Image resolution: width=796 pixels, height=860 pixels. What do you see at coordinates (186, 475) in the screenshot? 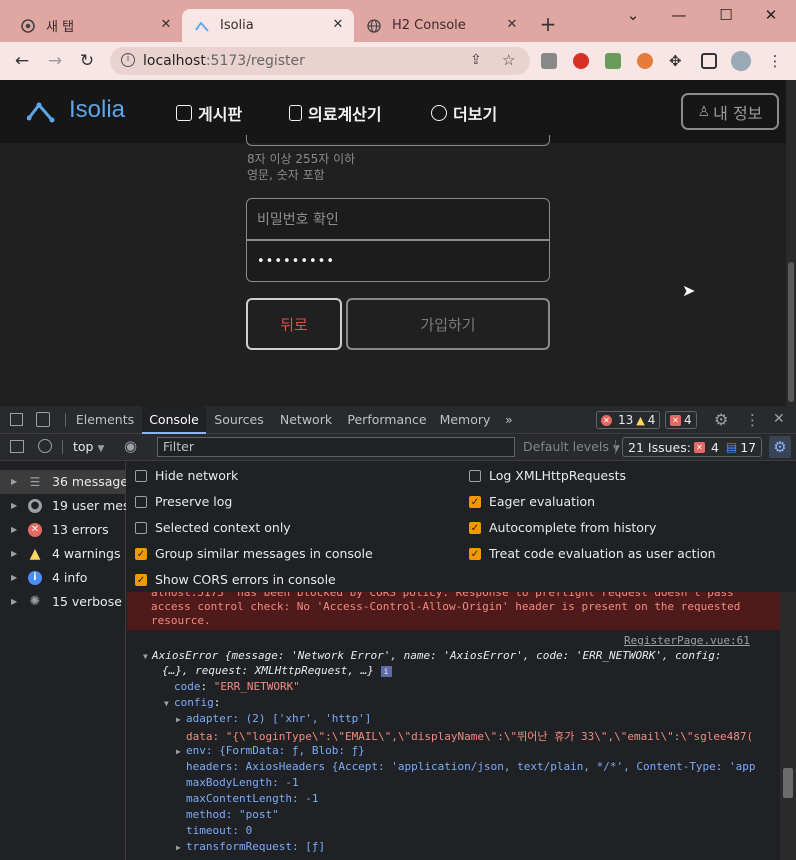
I see `hide-network-checkbox: Hide network` at bounding box center [186, 475].